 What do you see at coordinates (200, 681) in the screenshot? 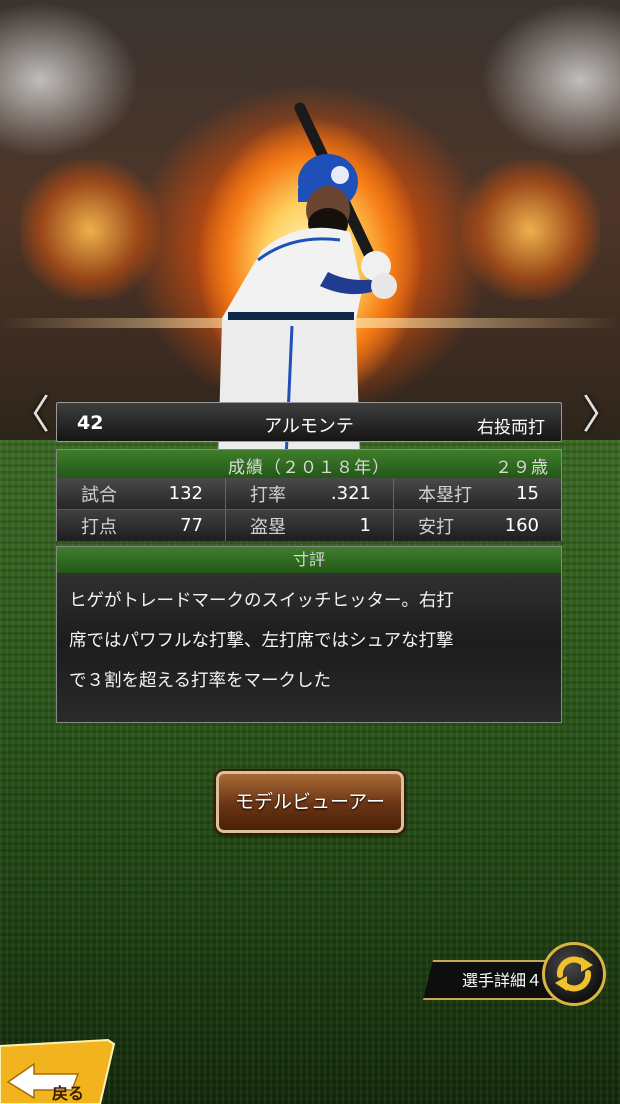
I see `review-line: で３割を超える打率をマークした` at bounding box center [200, 681].